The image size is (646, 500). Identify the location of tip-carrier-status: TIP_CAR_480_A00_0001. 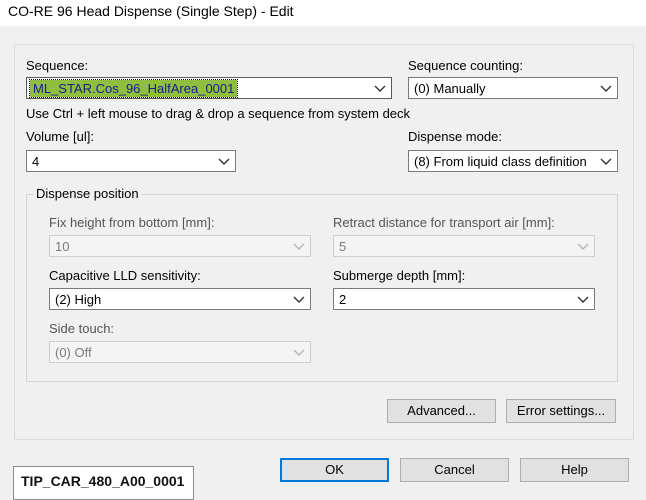
(103, 483).